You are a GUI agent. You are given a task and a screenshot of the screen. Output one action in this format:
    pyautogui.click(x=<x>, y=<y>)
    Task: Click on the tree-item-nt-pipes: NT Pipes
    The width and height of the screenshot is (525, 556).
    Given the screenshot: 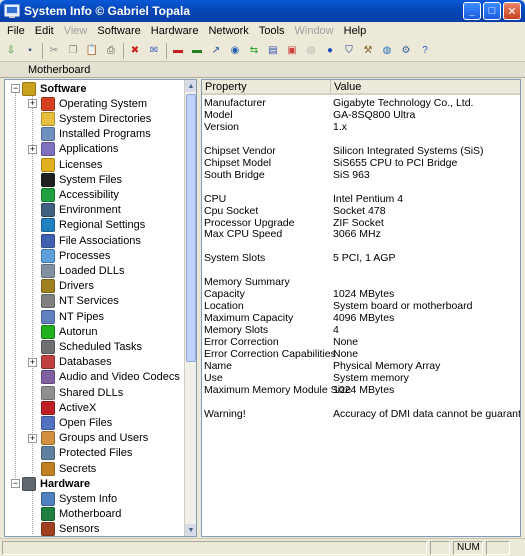 What is the action you would take?
    pyautogui.click(x=72, y=316)
    